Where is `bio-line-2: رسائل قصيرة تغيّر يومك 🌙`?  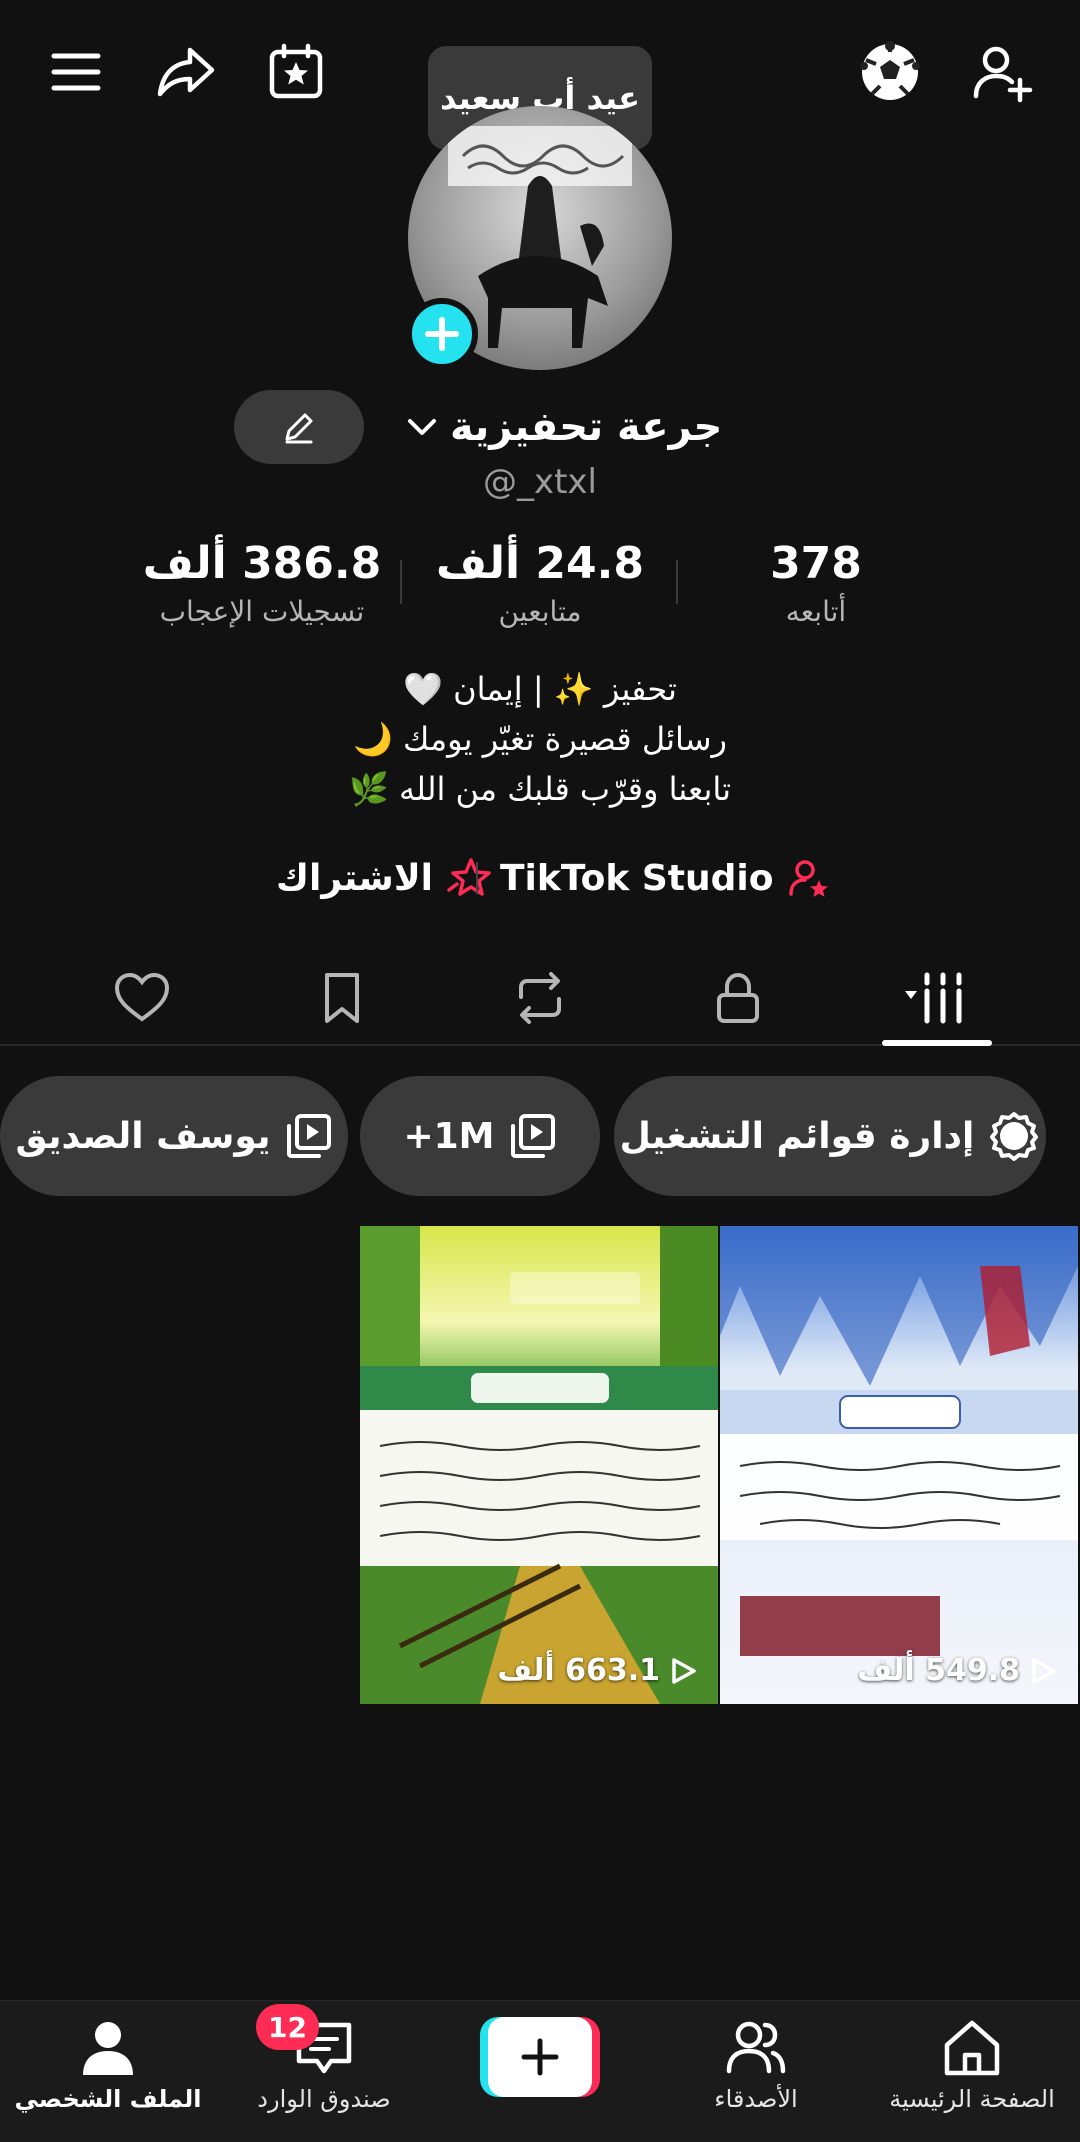
bio-line-2: رسائل قصيرة تغيّر يومك 🌙 is located at coordinates (539, 739).